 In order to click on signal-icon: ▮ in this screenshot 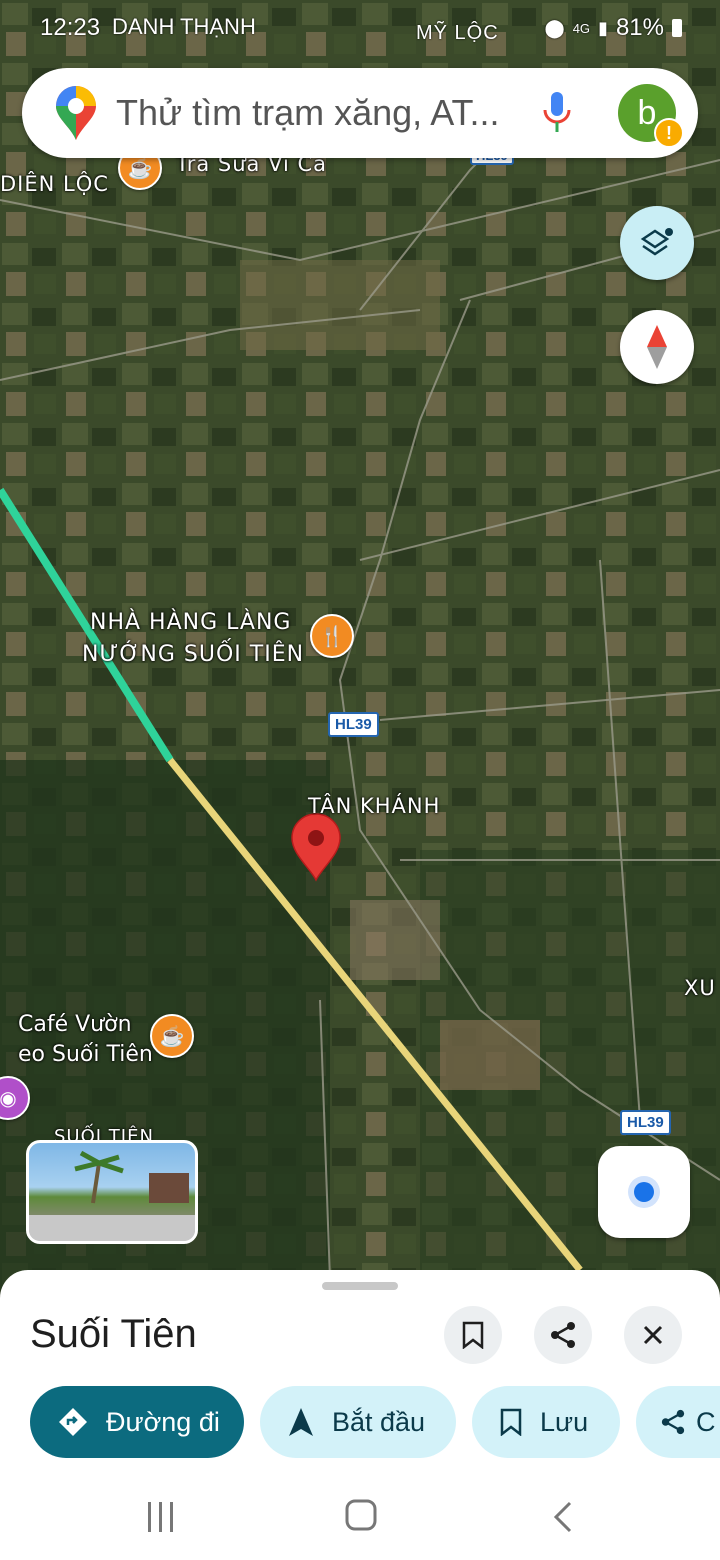, I will do `click(603, 27)`.